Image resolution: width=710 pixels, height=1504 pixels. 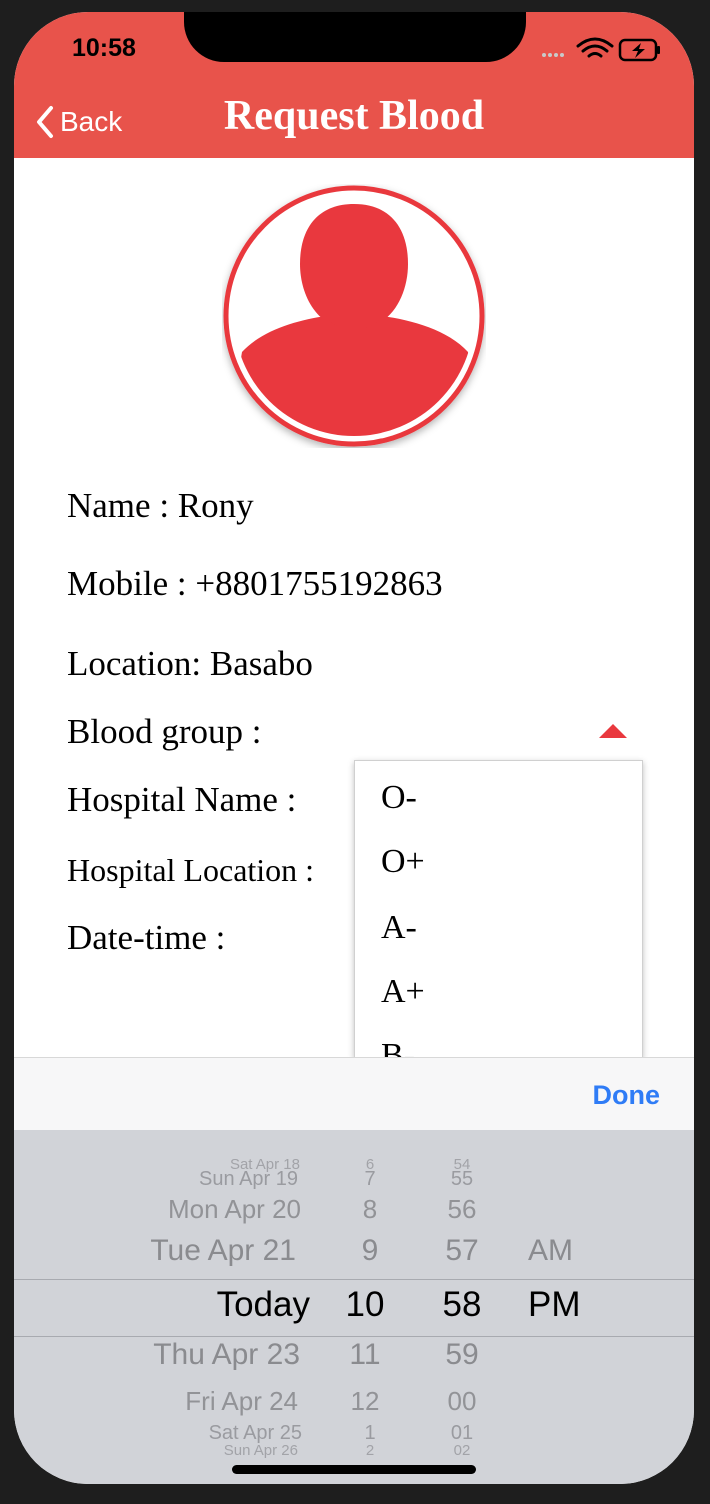 What do you see at coordinates (627, 1095) in the screenshot?
I see `done-button: Done` at bounding box center [627, 1095].